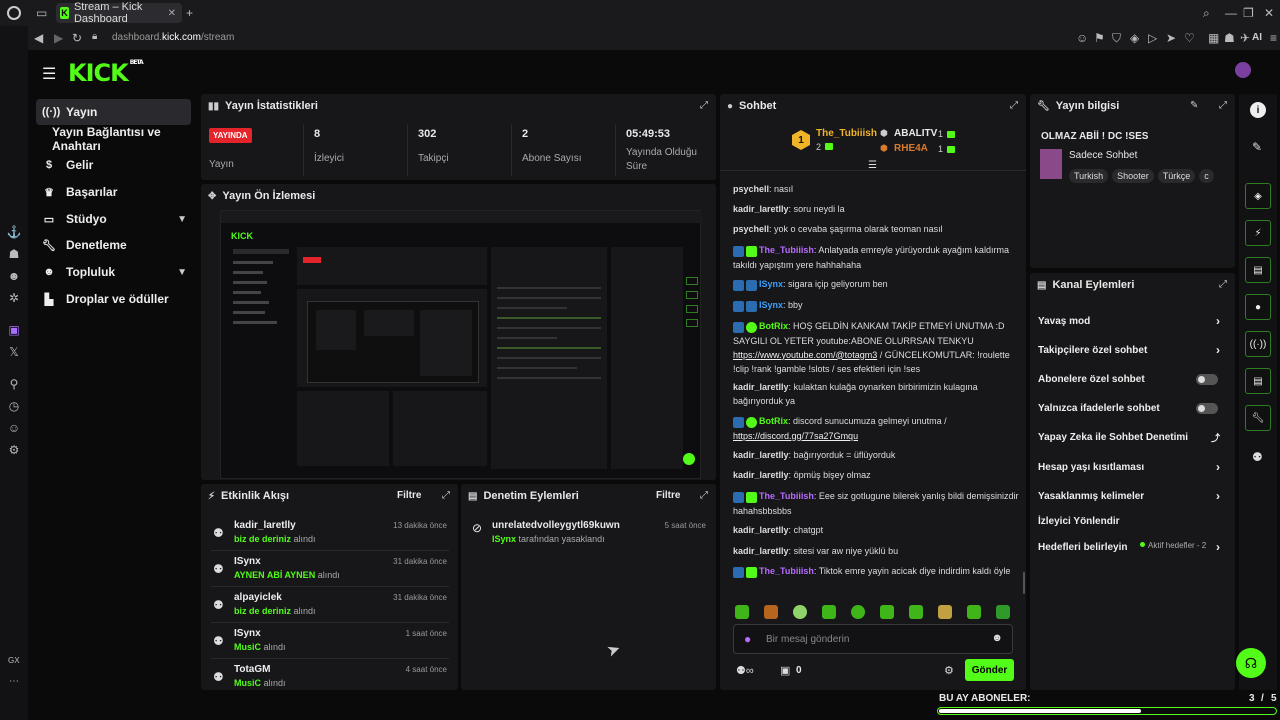 The height and width of the screenshot is (720, 1280). Describe the element at coordinates (1229, 38) in the screenshot. I see `ext-icon-5: ☗` at that location.